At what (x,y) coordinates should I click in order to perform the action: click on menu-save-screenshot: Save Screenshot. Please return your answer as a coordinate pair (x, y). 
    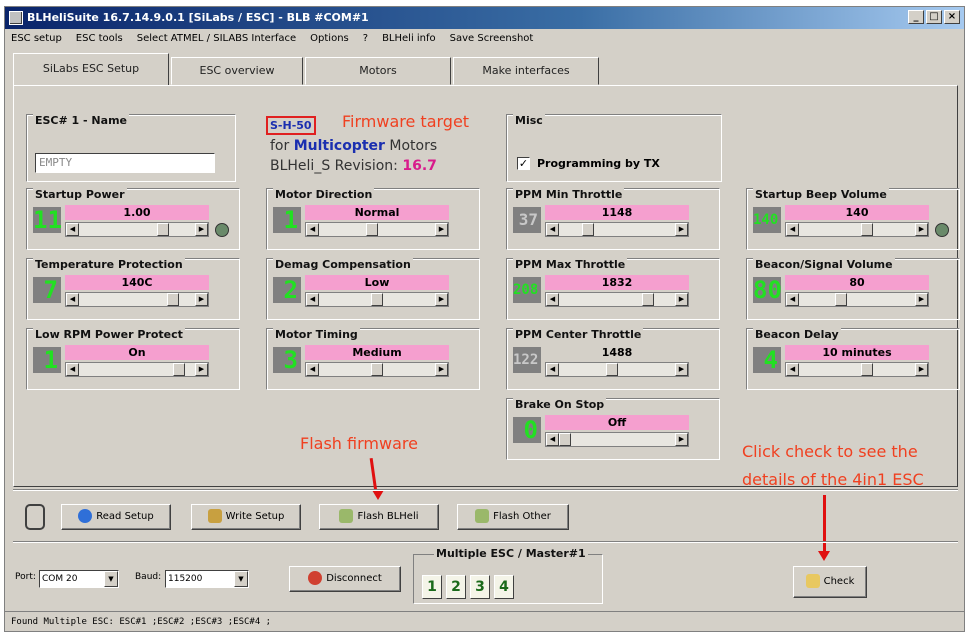
    Looking at the image, I should click on (492, 39).